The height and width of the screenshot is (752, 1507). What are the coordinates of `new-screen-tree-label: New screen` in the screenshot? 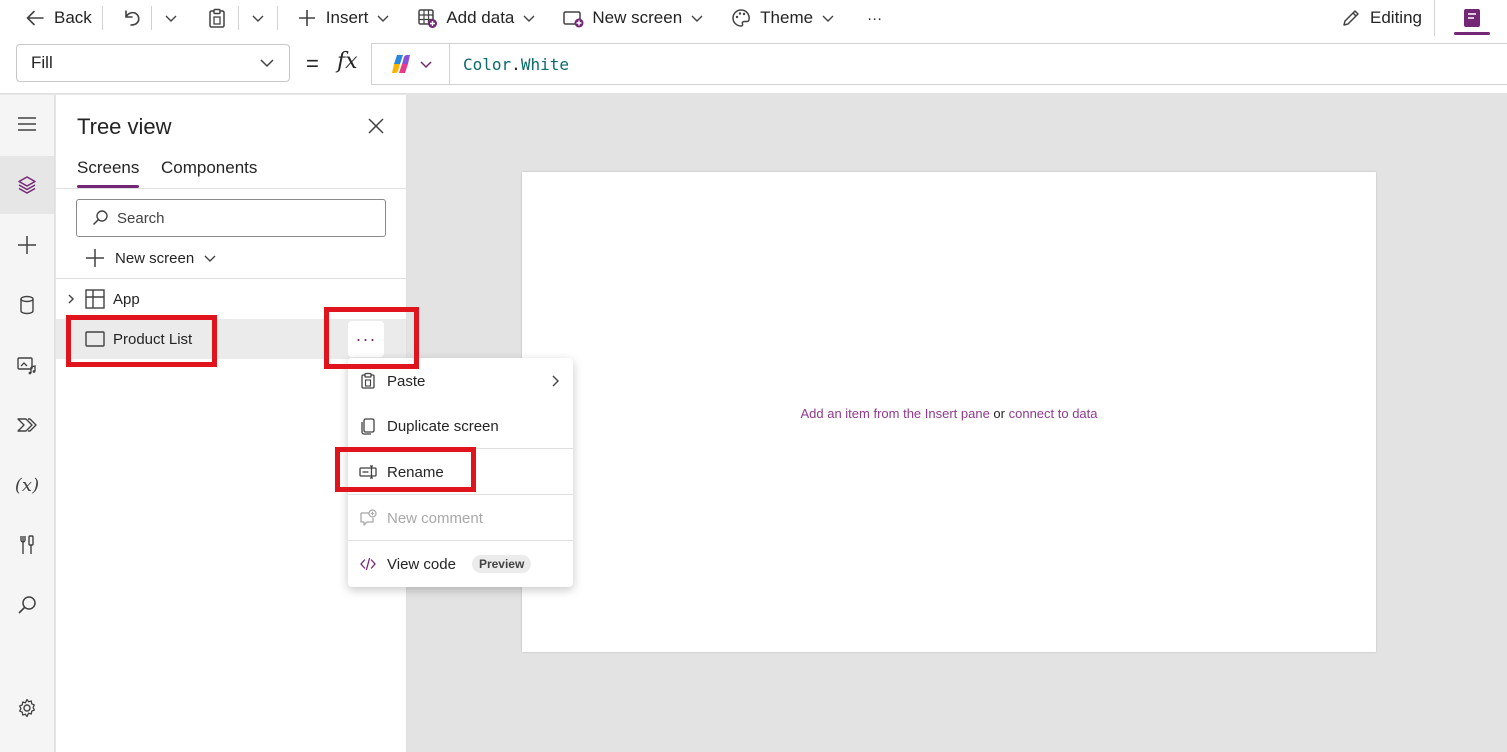 It's located at (155, 258).